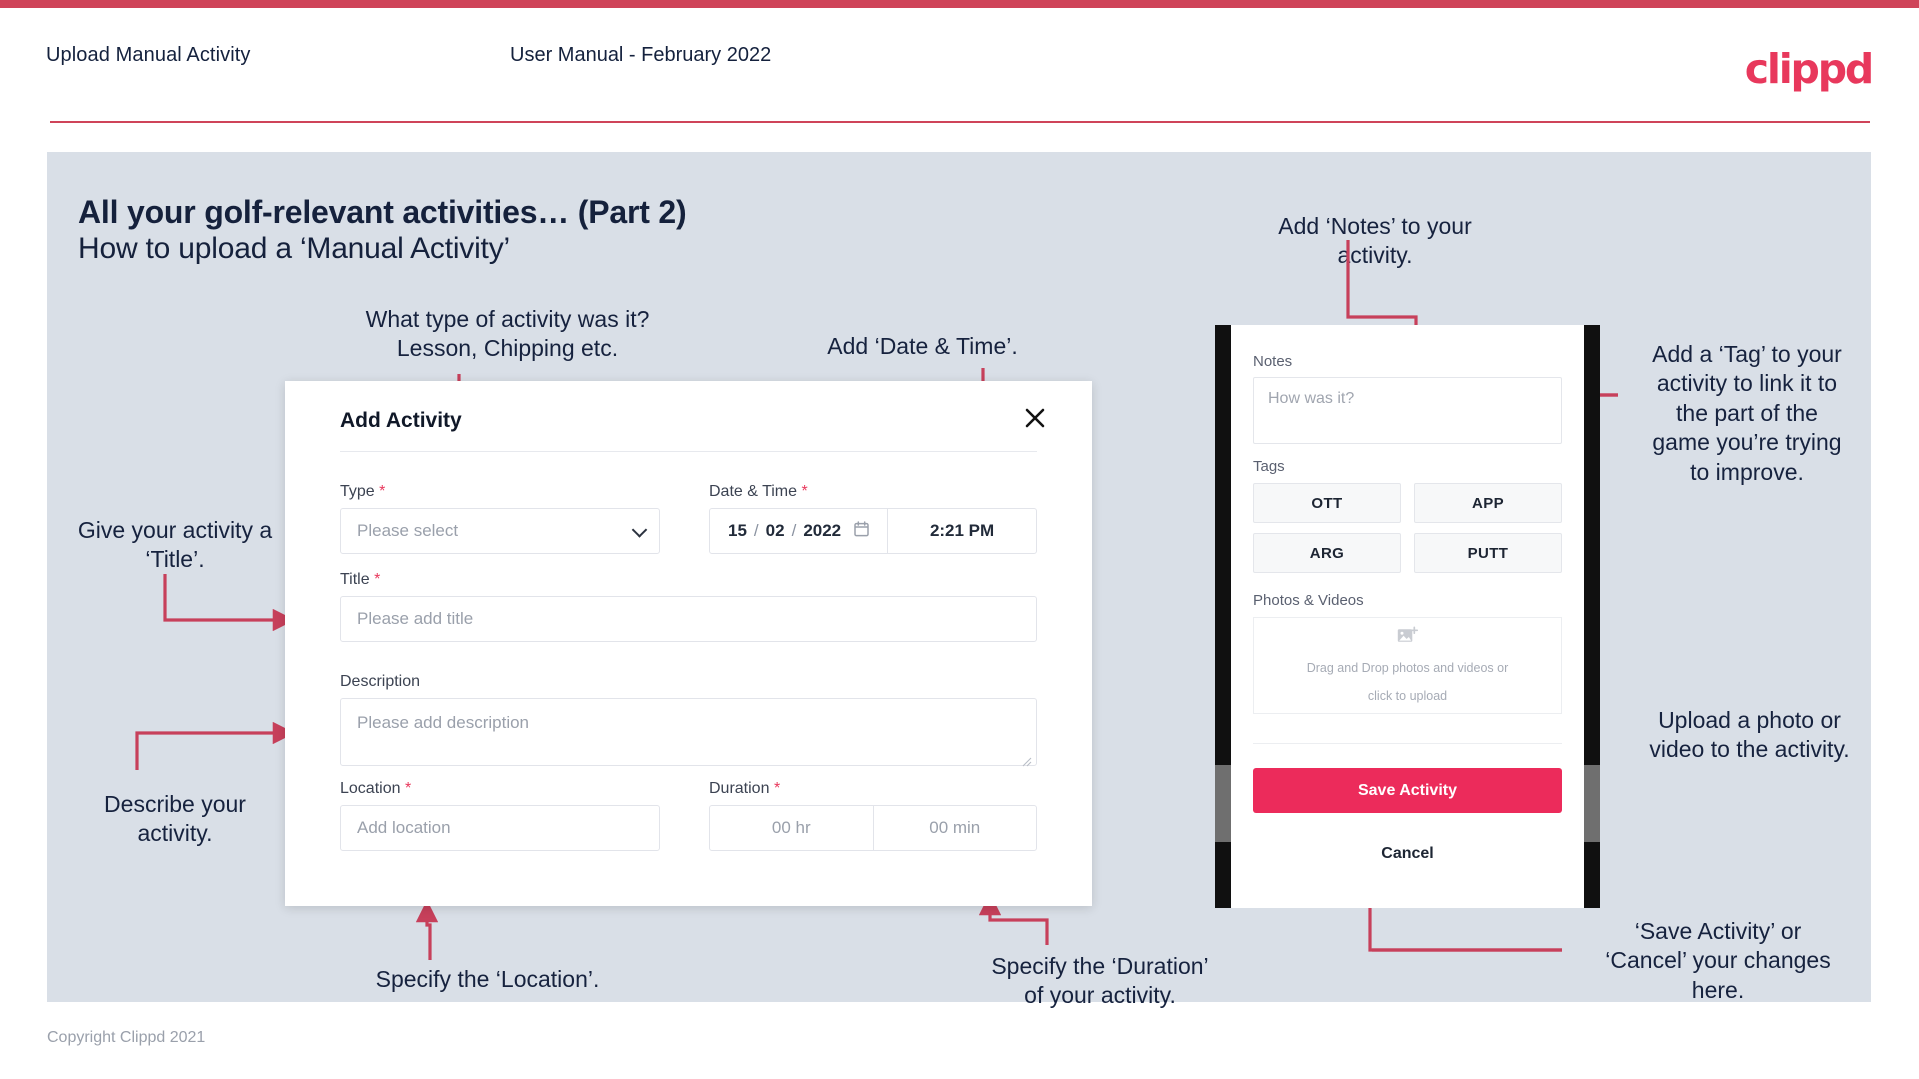 The width and height of the screenshot is (1919, 1079). What do you see at coordinates (443, 722) in the screenshot?
I see `description-placeholder: Please add description` at bounding box center [443, 722].